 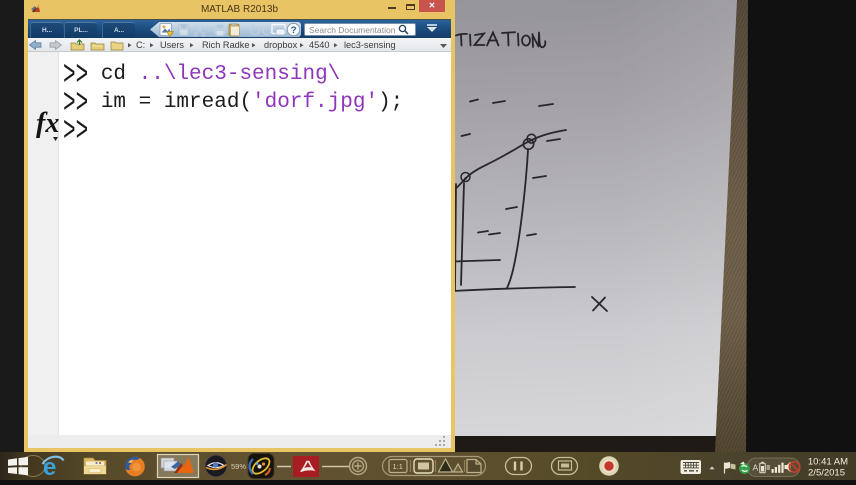 I want to click on svg-text: lec3-sensing, so click(x=370, y=45).